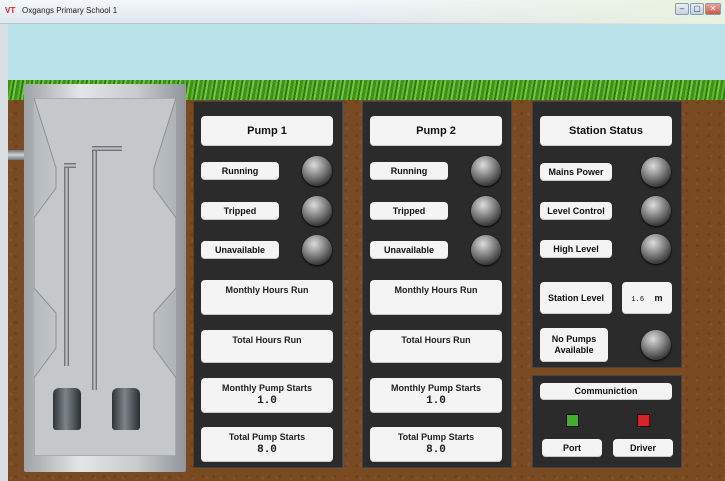 The image size is (725, 481). I want to click on sky-background, so click(366, 56).